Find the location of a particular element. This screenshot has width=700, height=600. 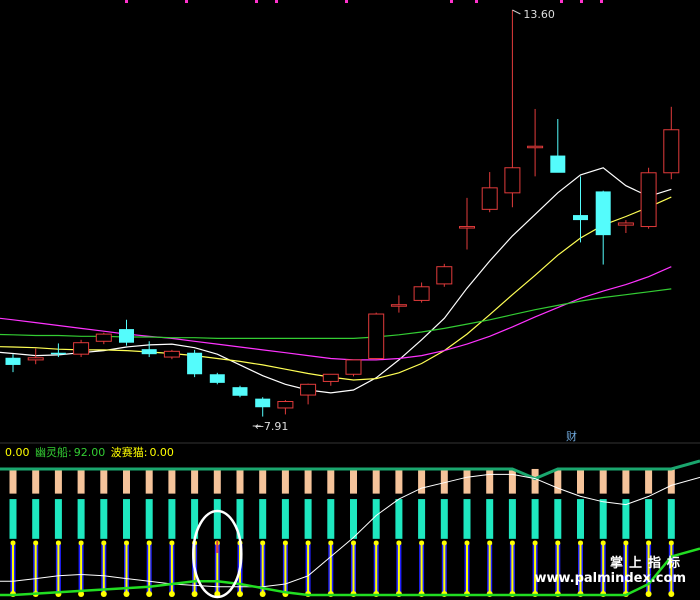

indicator-value-bosaimao: 0.00 is located at coordinates (161, 452).